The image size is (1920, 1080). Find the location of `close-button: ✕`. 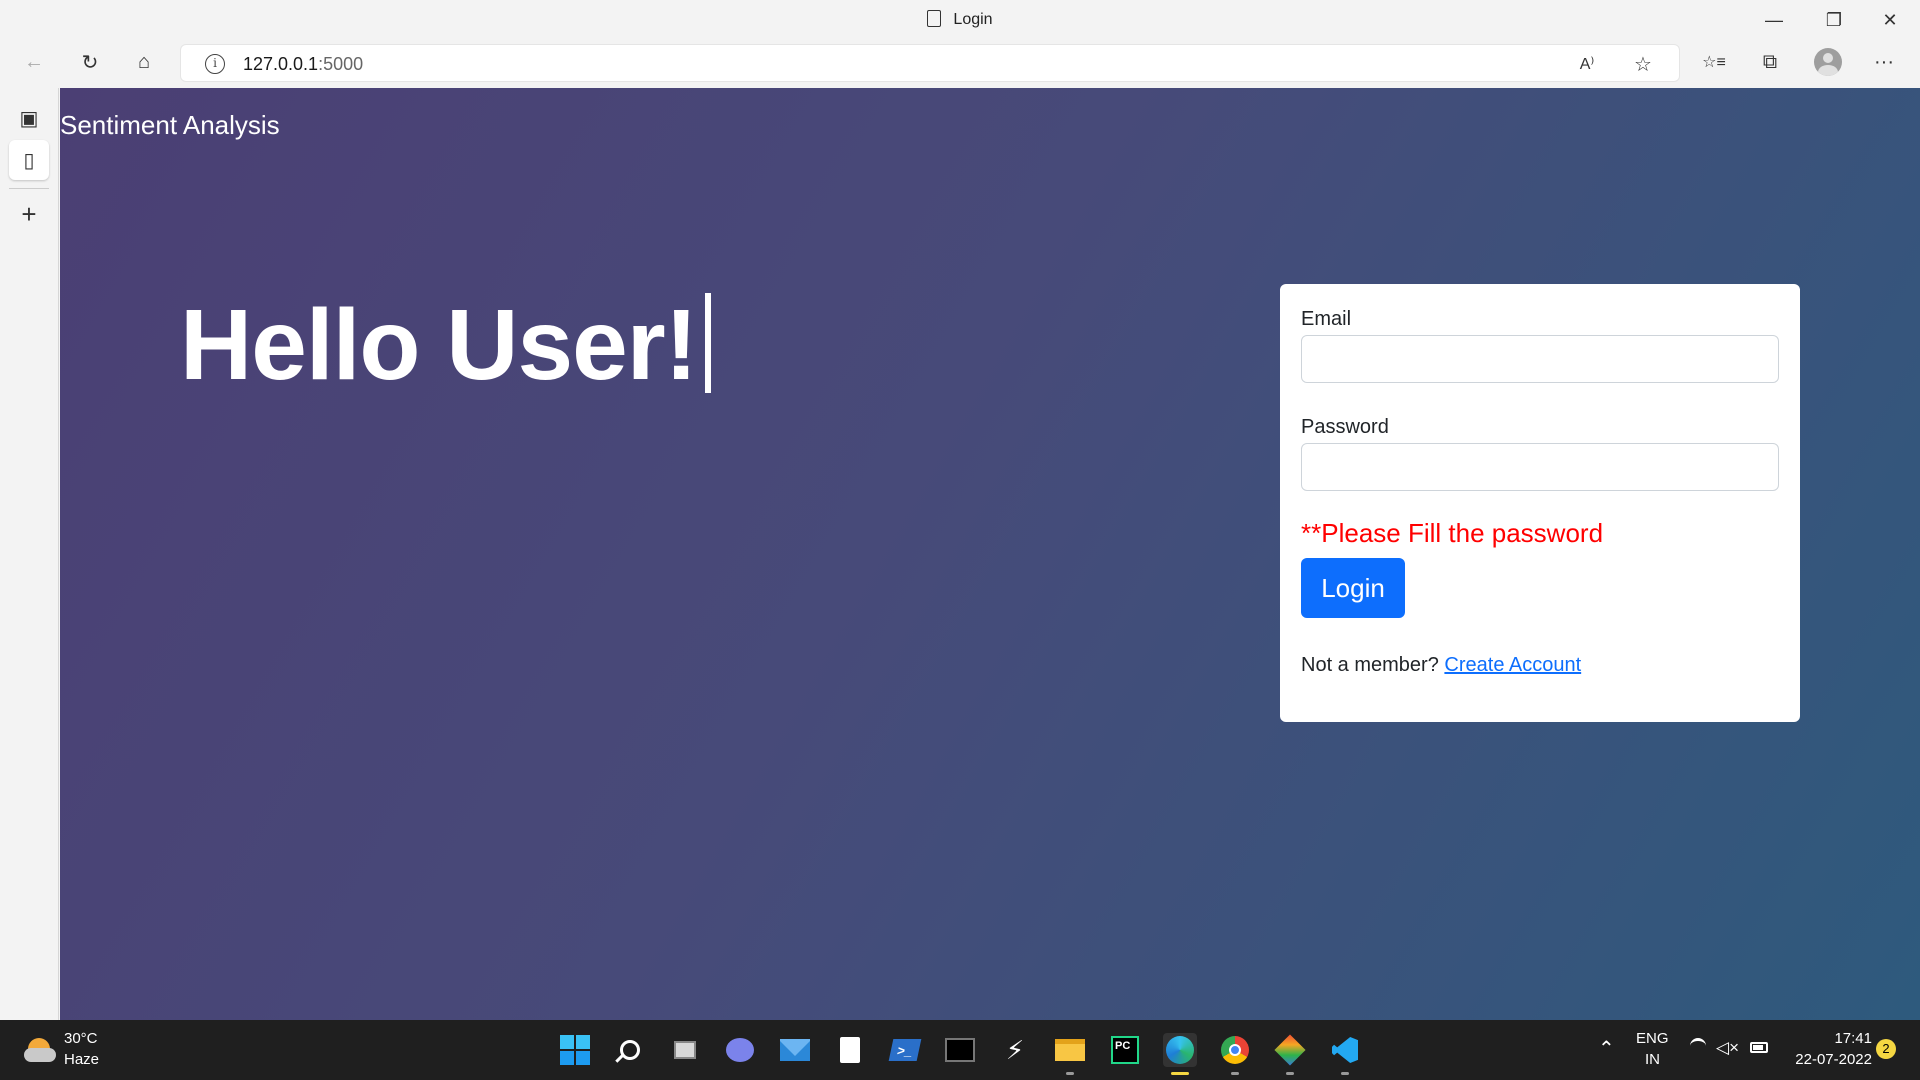

close-button: ✕ is located at coordinates (1890, 20).